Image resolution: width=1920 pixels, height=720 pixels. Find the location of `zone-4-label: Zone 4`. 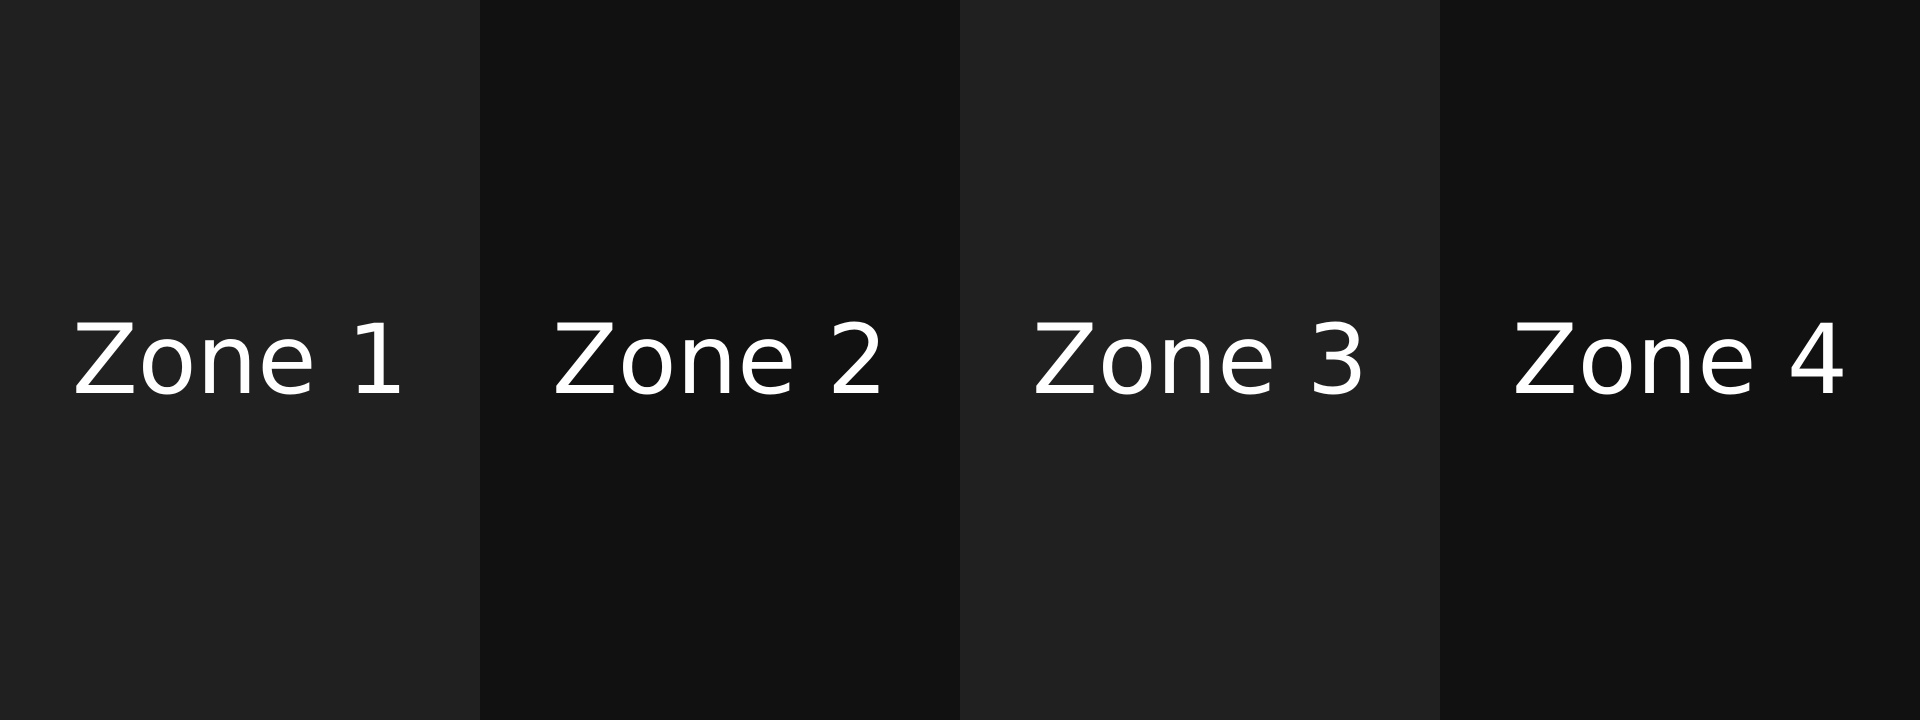

zone-4-label: Zone 4 is located at coordinates (1680, 360).